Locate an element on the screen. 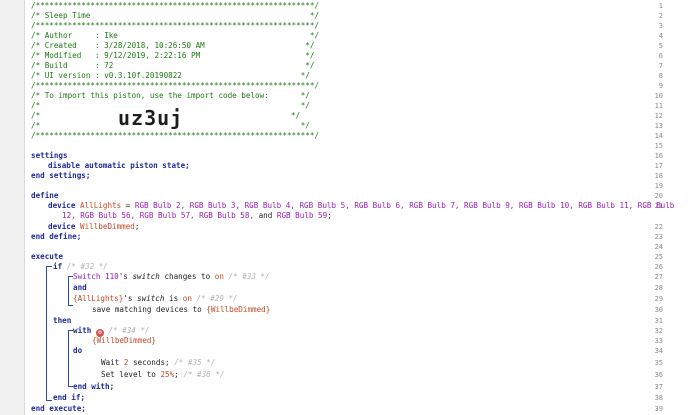 The width and height of the screenshot is (690, 415). condition-variable: {AllLights} is located at coordinates (98, 298).